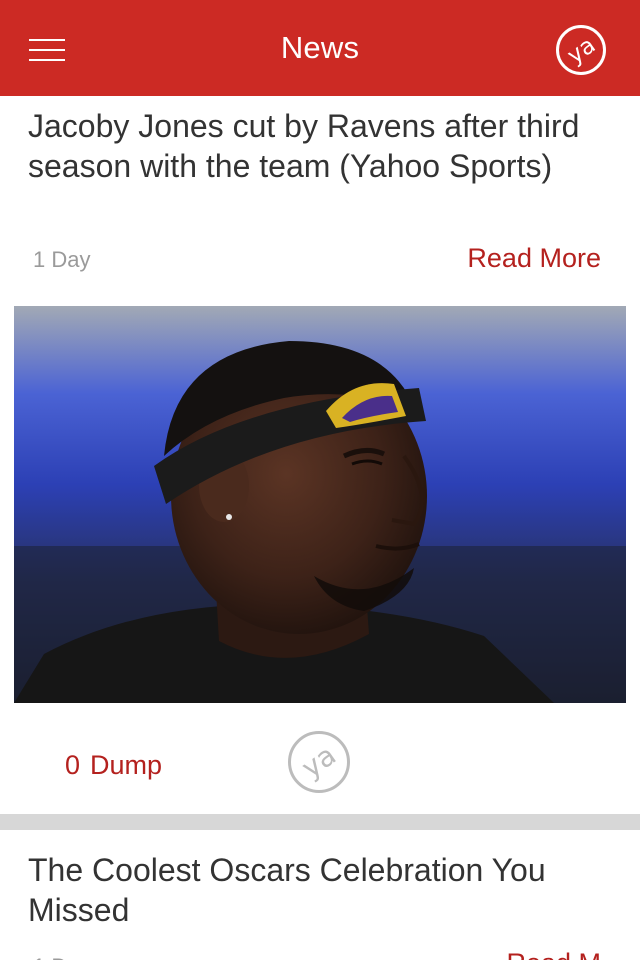 This screenshot has width=640, height=960. I want to click on dump-button: 0 Dump, so click(113, 765).